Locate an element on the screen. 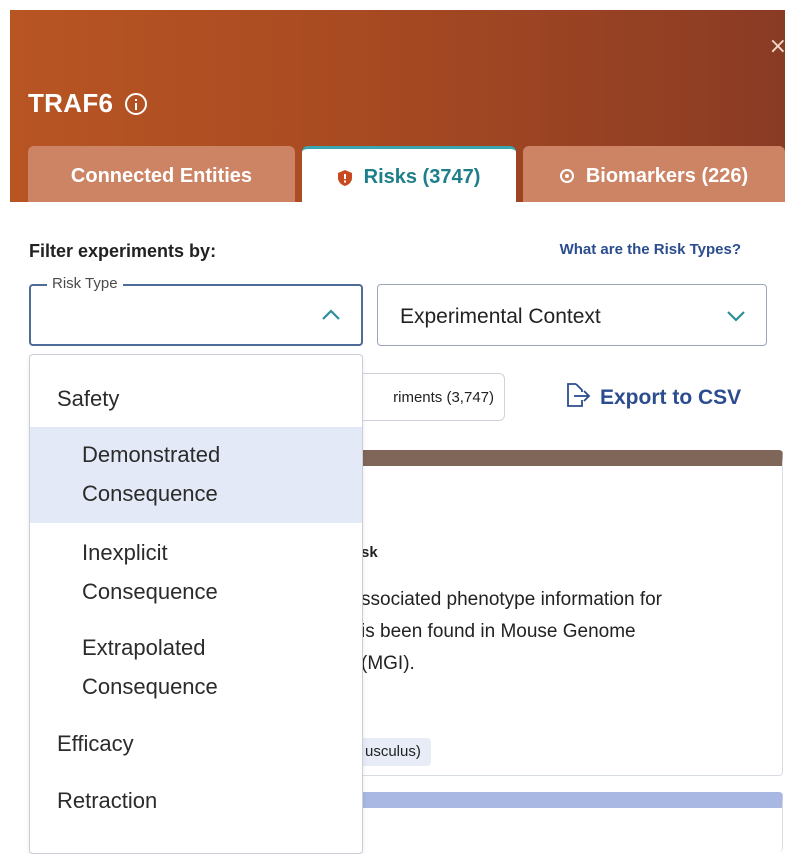 This screenshot has width=785, height=854. option-retraction: Retraction is located at coordinates (196, 800).